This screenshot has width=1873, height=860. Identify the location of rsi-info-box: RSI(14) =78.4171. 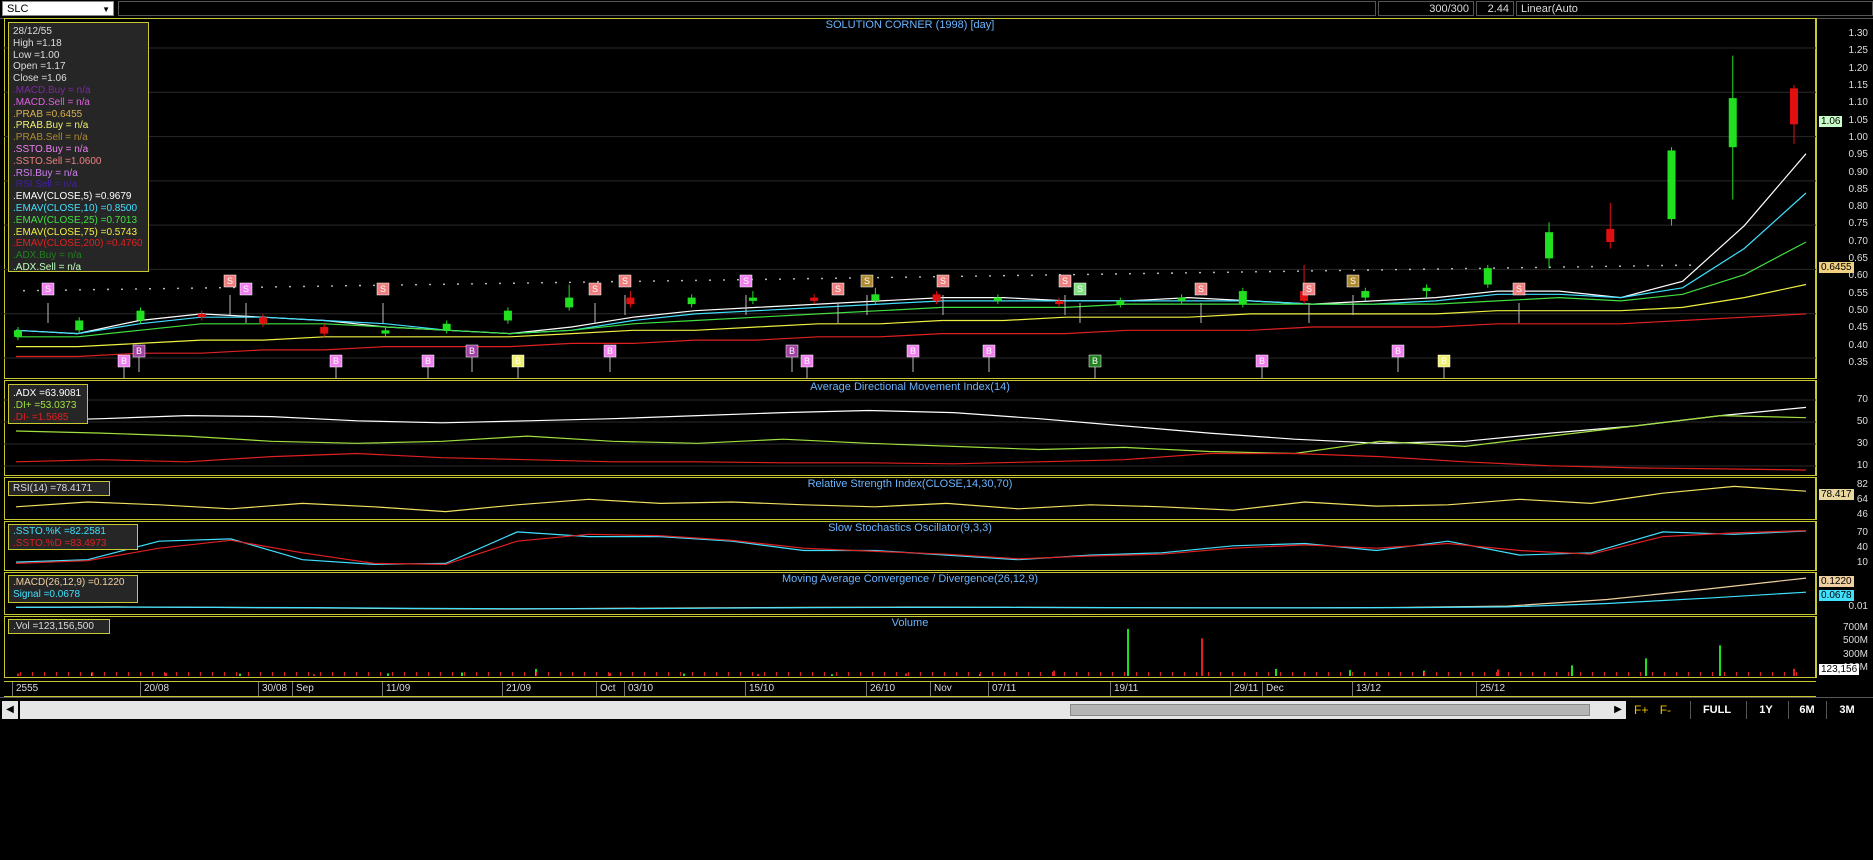
(59, 488).